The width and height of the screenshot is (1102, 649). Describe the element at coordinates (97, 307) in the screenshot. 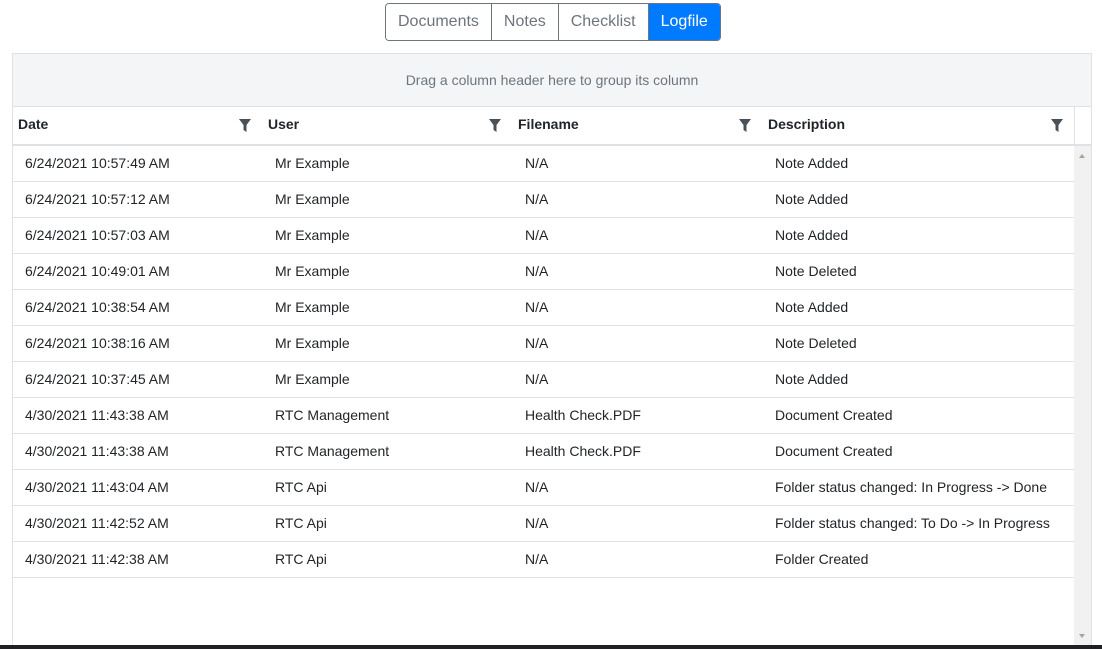

I see `cell-date: 6/24/2021 10:38:54 AM` at that location.